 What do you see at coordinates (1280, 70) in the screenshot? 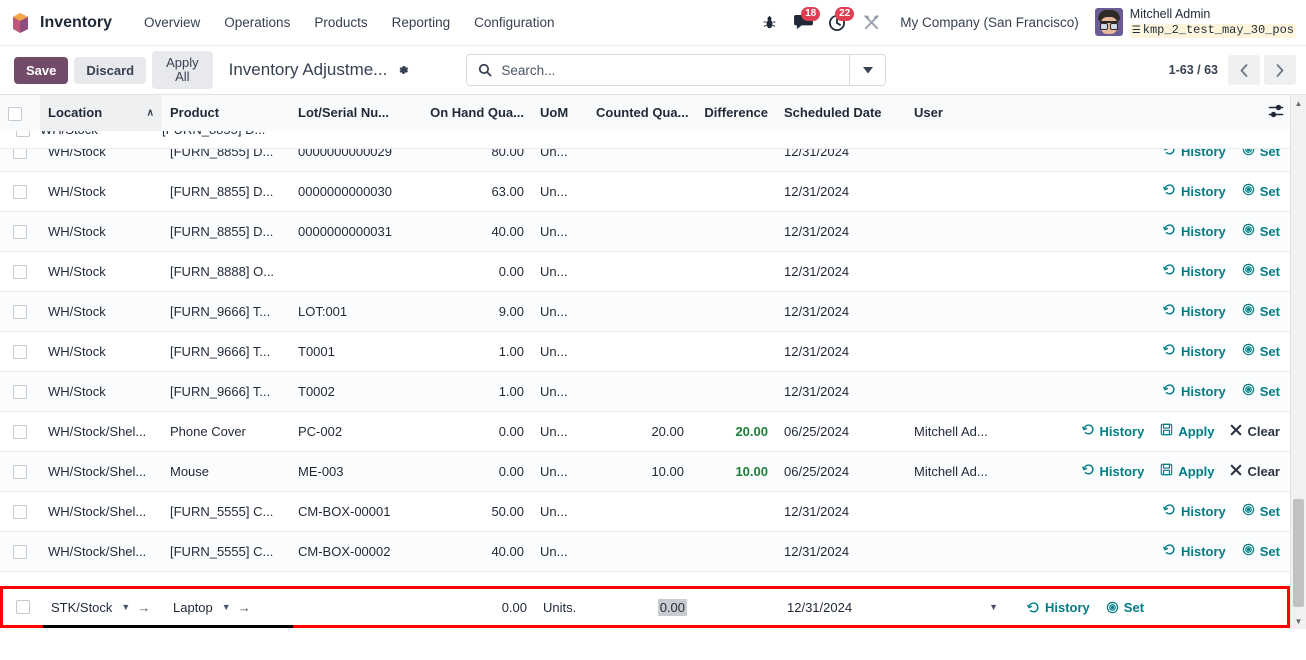
I see `pager-next-button` at bounding box center [1280, 70].